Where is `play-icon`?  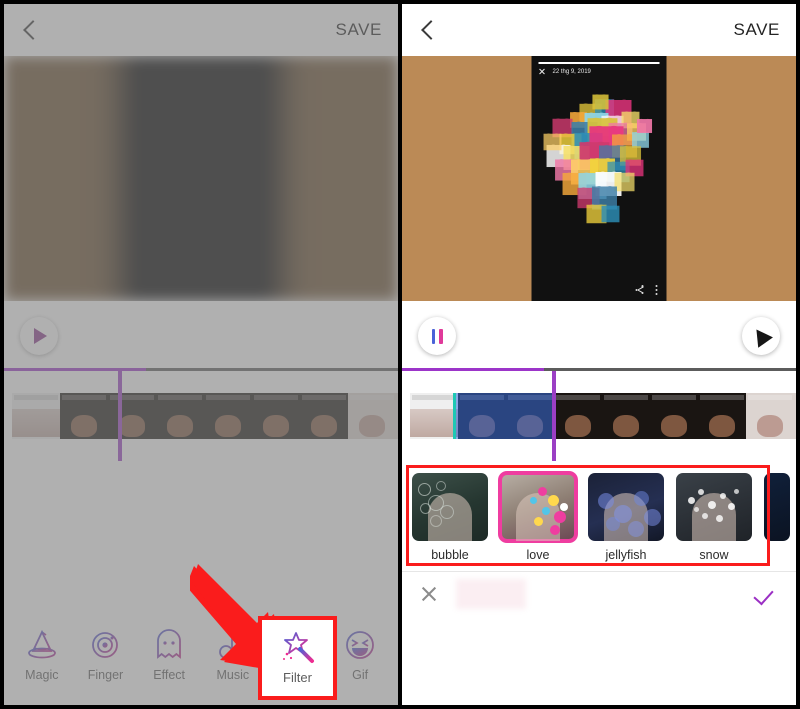 play-icon is located at coordinates (40, 336).